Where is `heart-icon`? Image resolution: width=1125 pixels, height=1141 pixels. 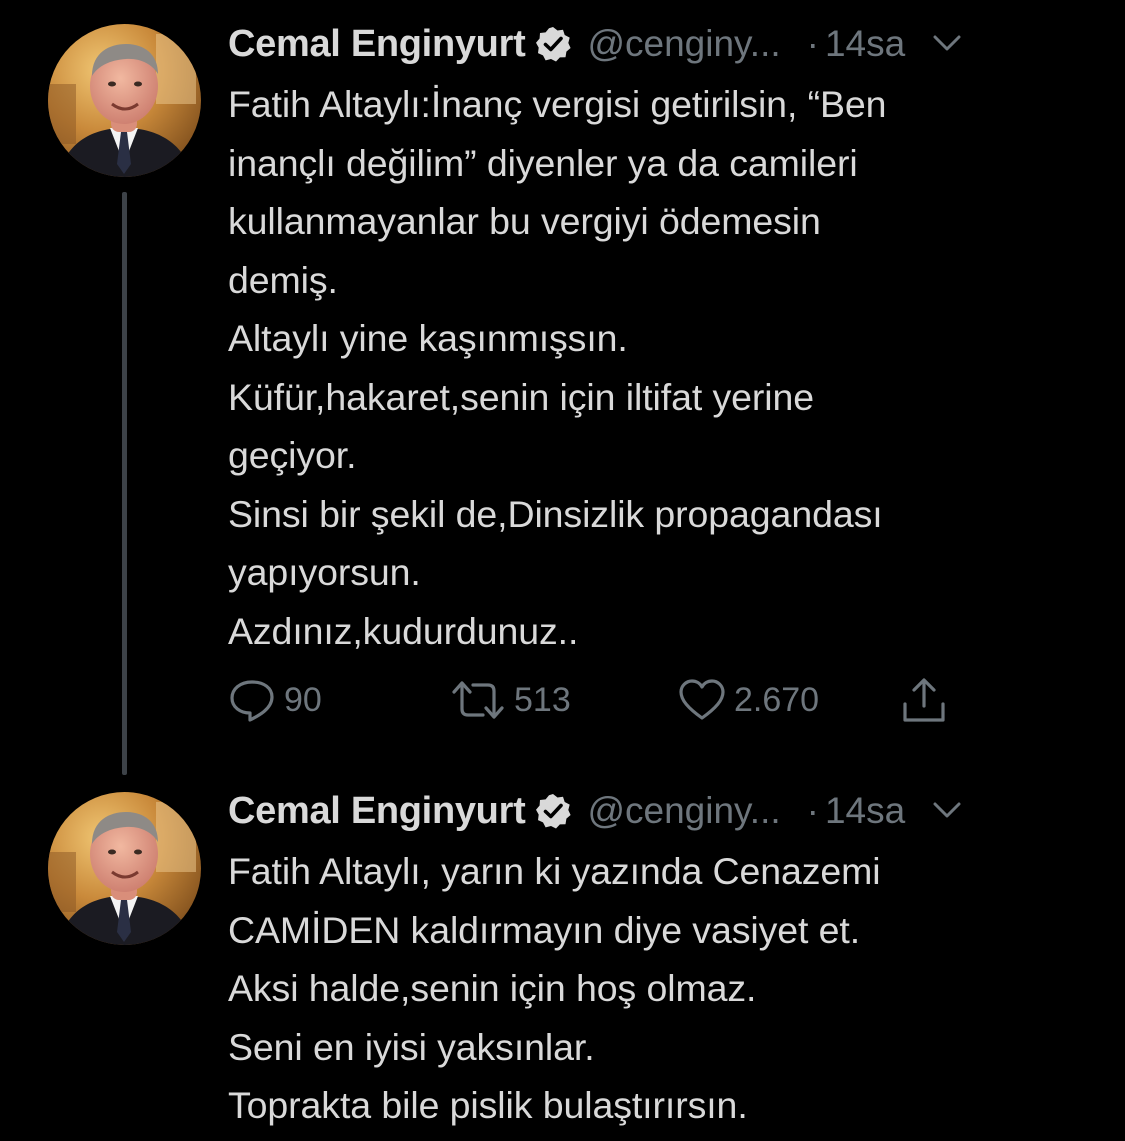 heart-icon is located at coordinates (702, 700).